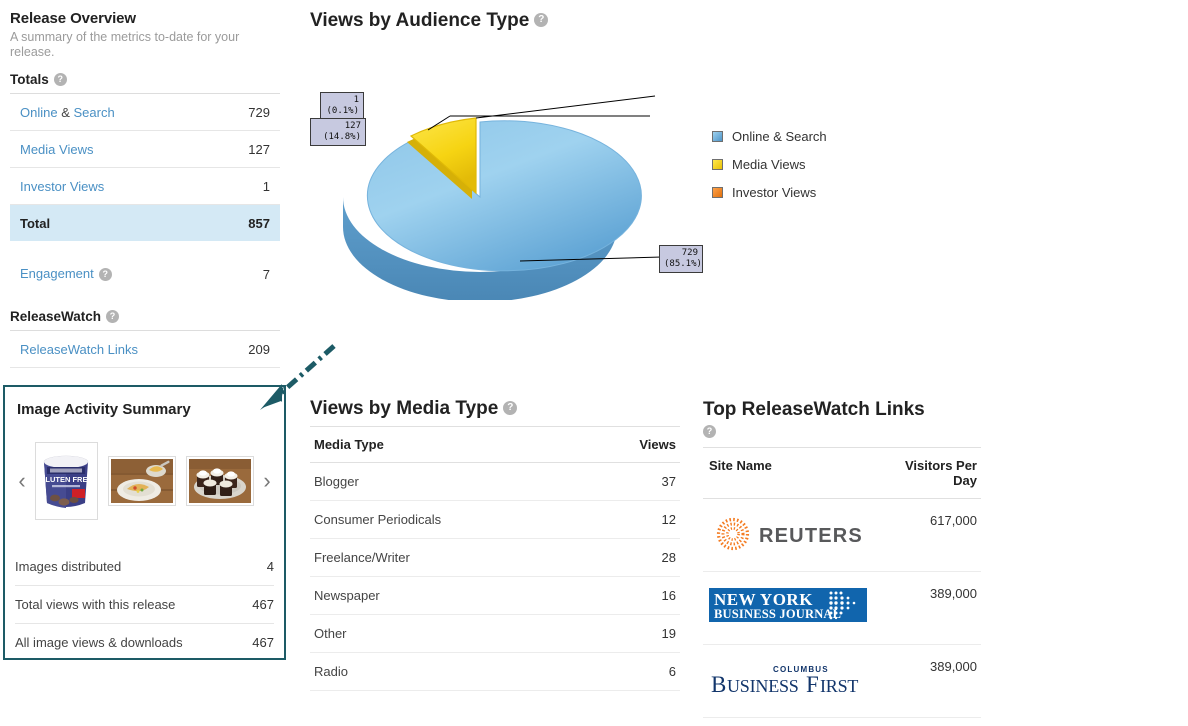  What do you see at coordinates (145, 320) in the screenshot?
I see `releasewatch-section-label: ReleaseWatch?` at bounding box center [145, 320].